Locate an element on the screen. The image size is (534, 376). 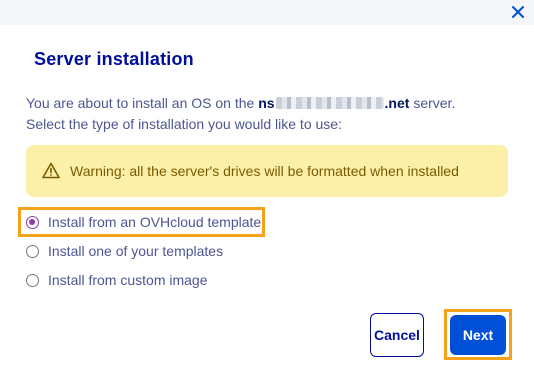
description-suffix: server. is located at coordinates (432, 103).